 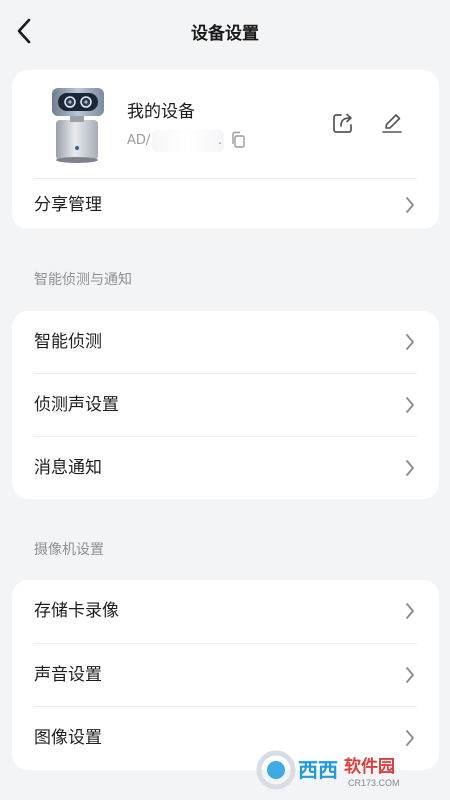 What do you see at coordinates (392, 123) in the screenshot?
I see `edit-pencil-icon` at bounding box center [392, 123].